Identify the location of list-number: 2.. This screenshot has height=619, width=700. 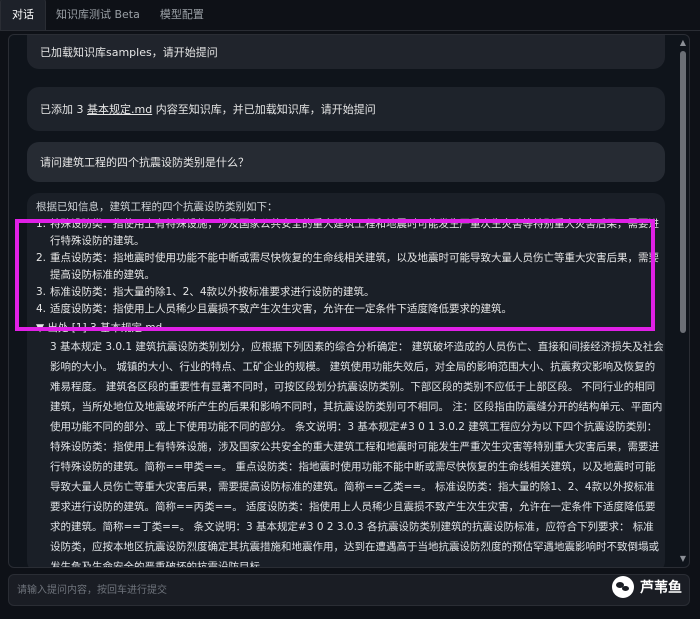
(41, 258).